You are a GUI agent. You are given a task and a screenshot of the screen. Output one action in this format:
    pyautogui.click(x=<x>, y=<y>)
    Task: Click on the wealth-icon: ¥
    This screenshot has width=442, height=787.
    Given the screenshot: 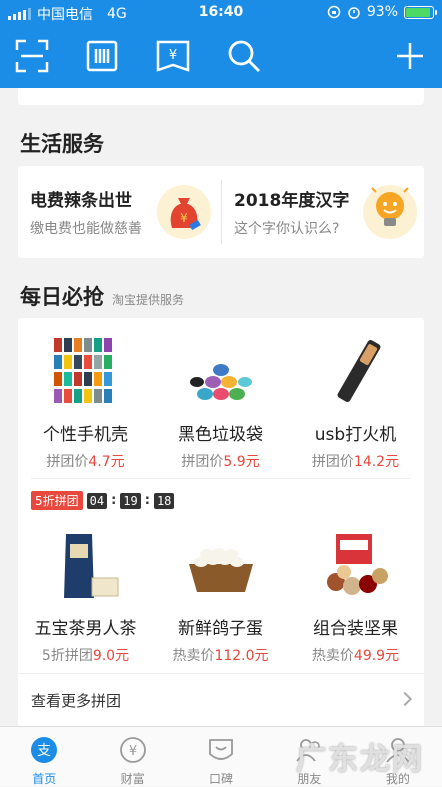 What is the action you would take?
    pyautogui.click(x=132, y=750)
    